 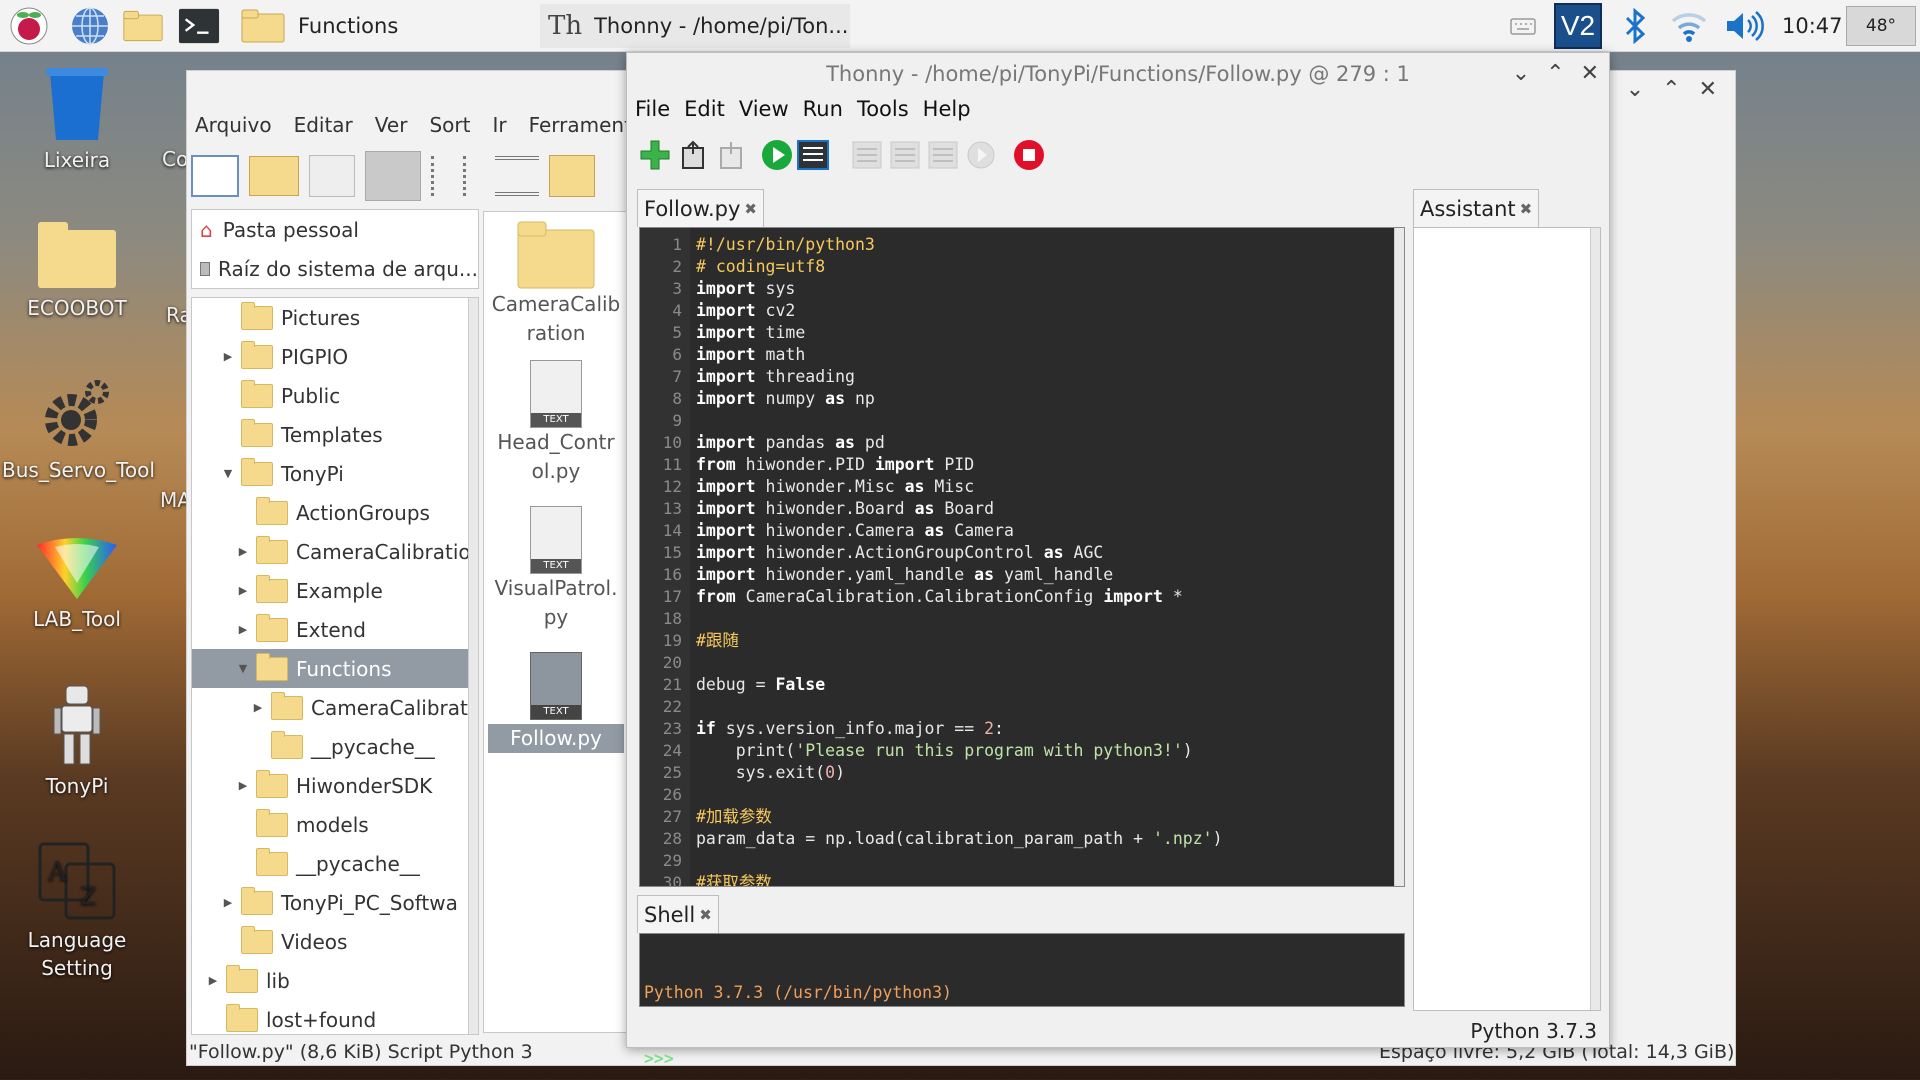 I want to click on tab-shell: Shell ✖, so click(x=678, y=914).